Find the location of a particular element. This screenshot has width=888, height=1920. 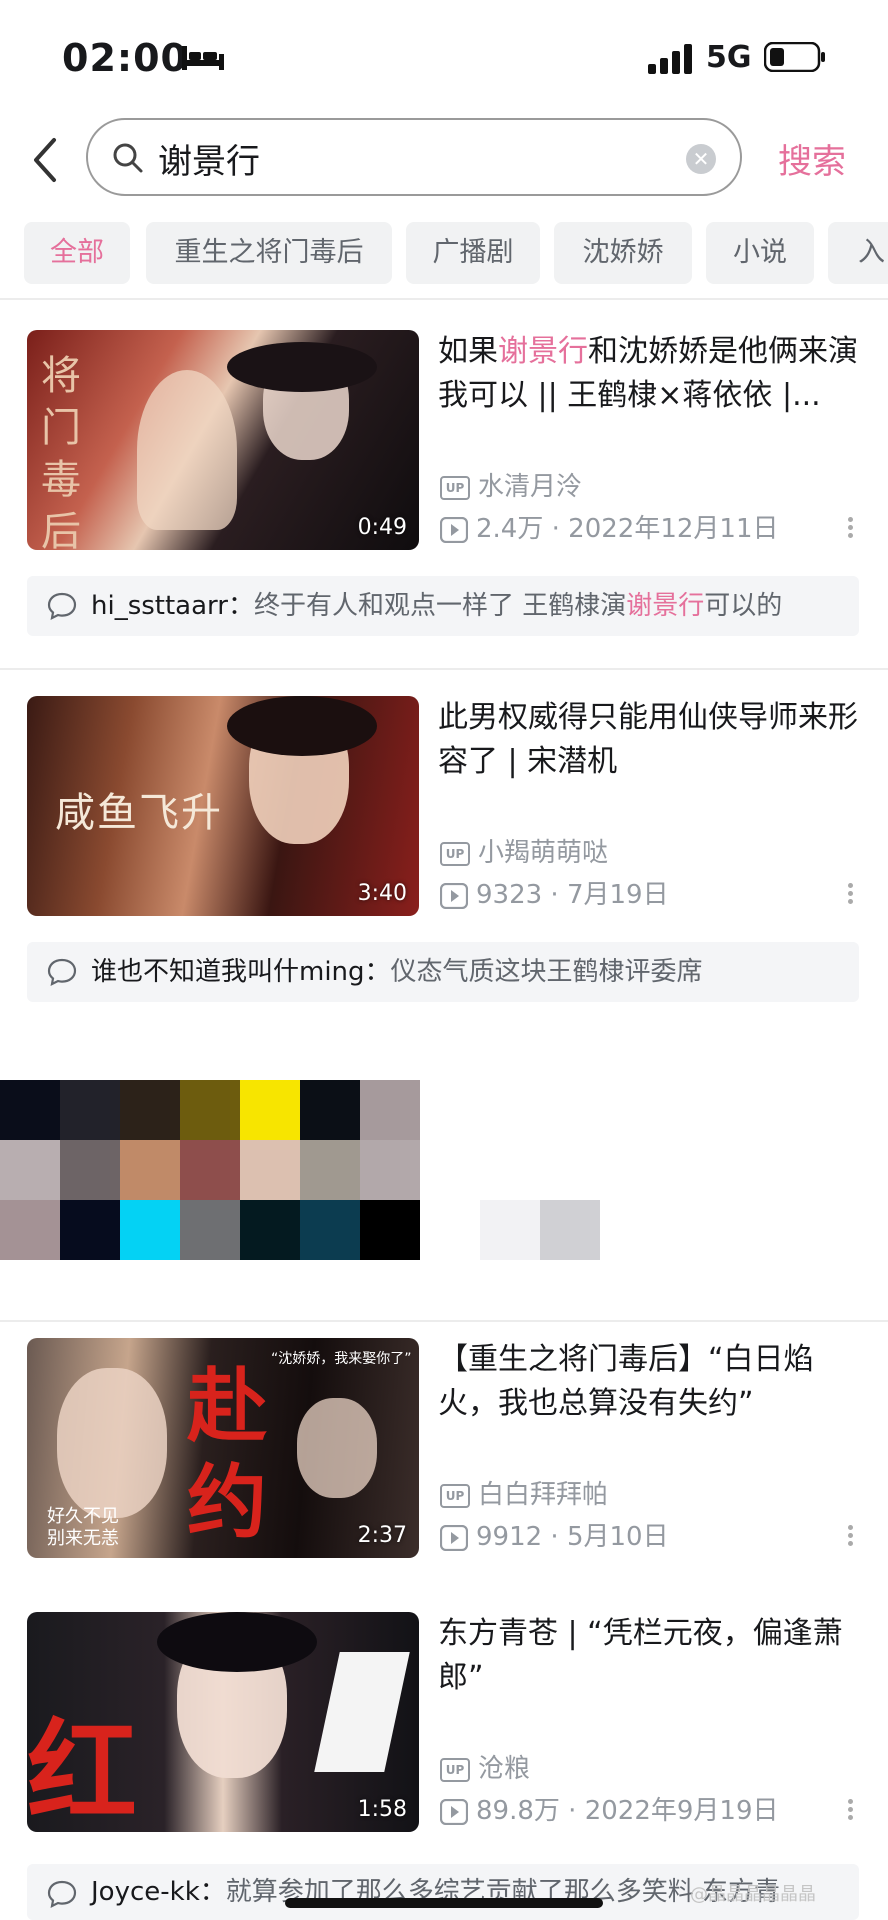

uploader-row: UP 小羯萌萌哒 is located at coordinates (524, 853).